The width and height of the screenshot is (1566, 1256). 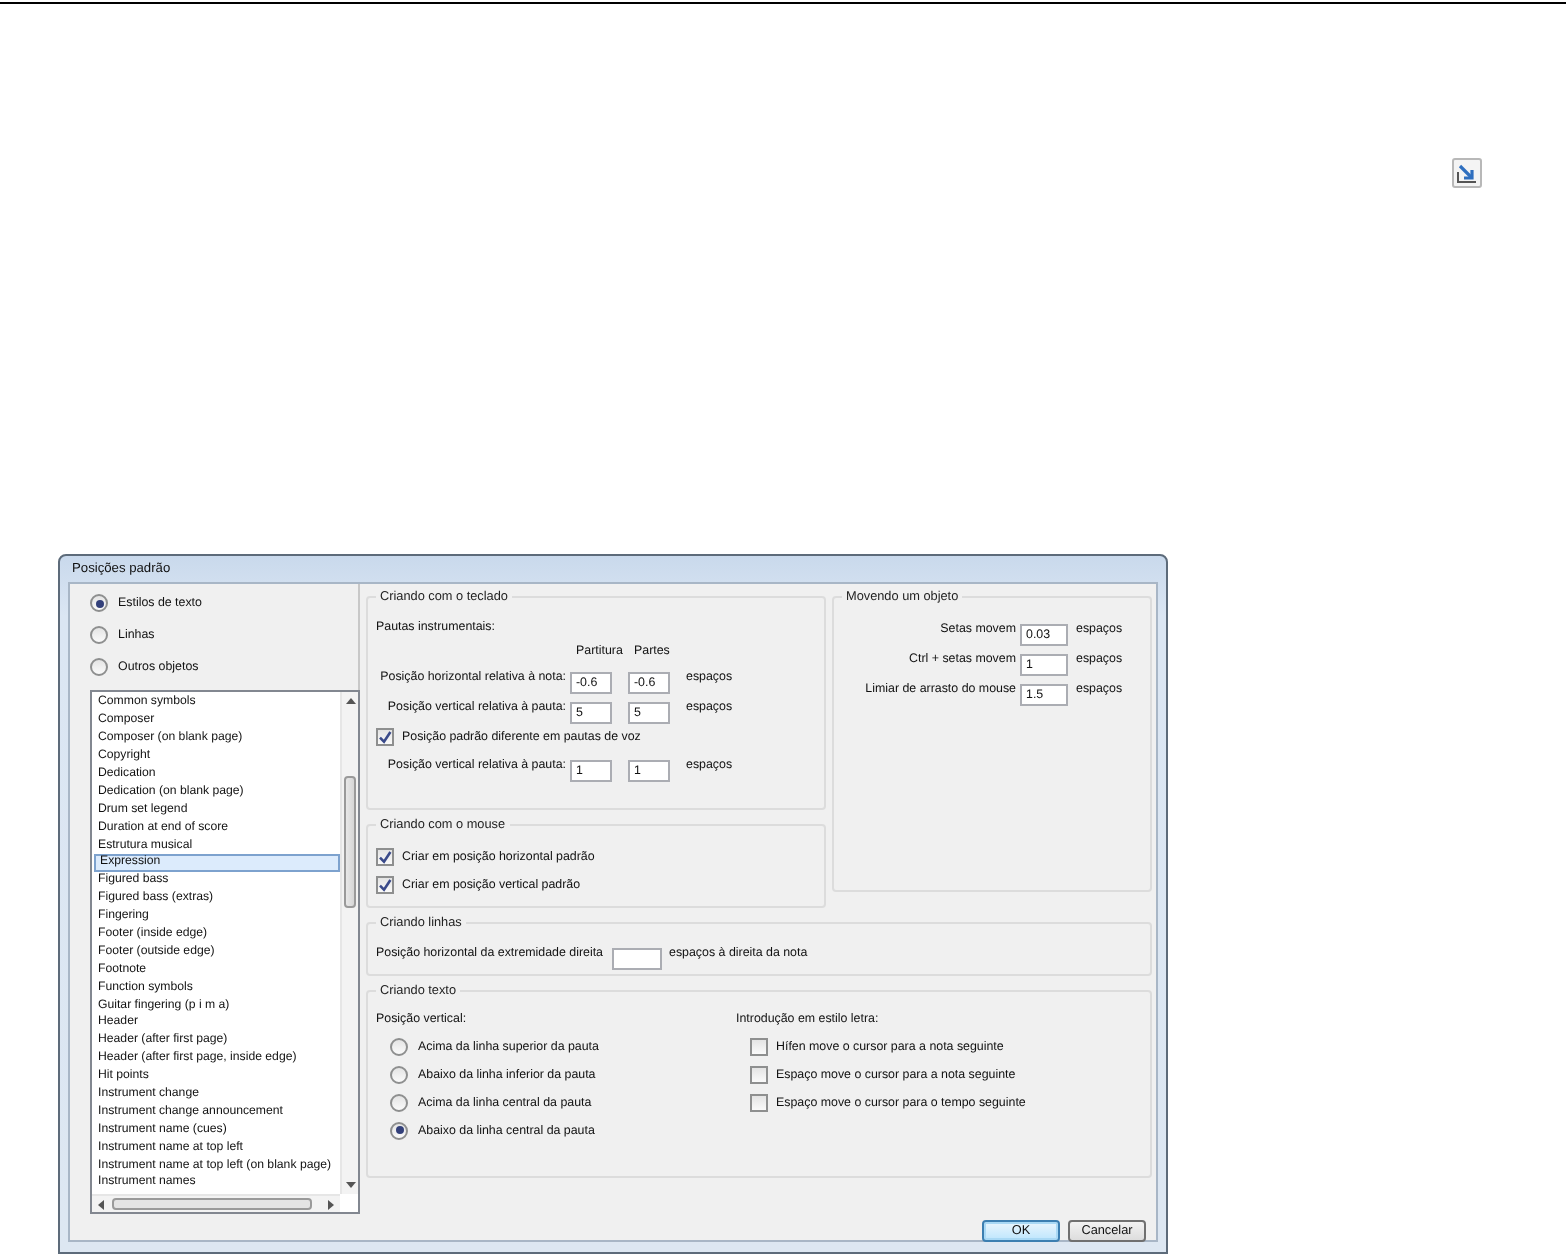 What do you see at coordinates (349, 943) in the screenshot?
I see `vertical-scrollbar` at bounding box center [349, 943].